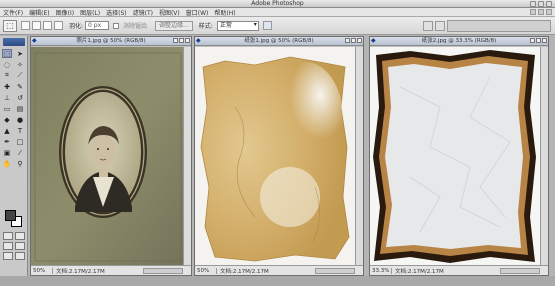 This screenshot has height=286, width=555. I want to click on style-label: 样式:, so click(205, 26).